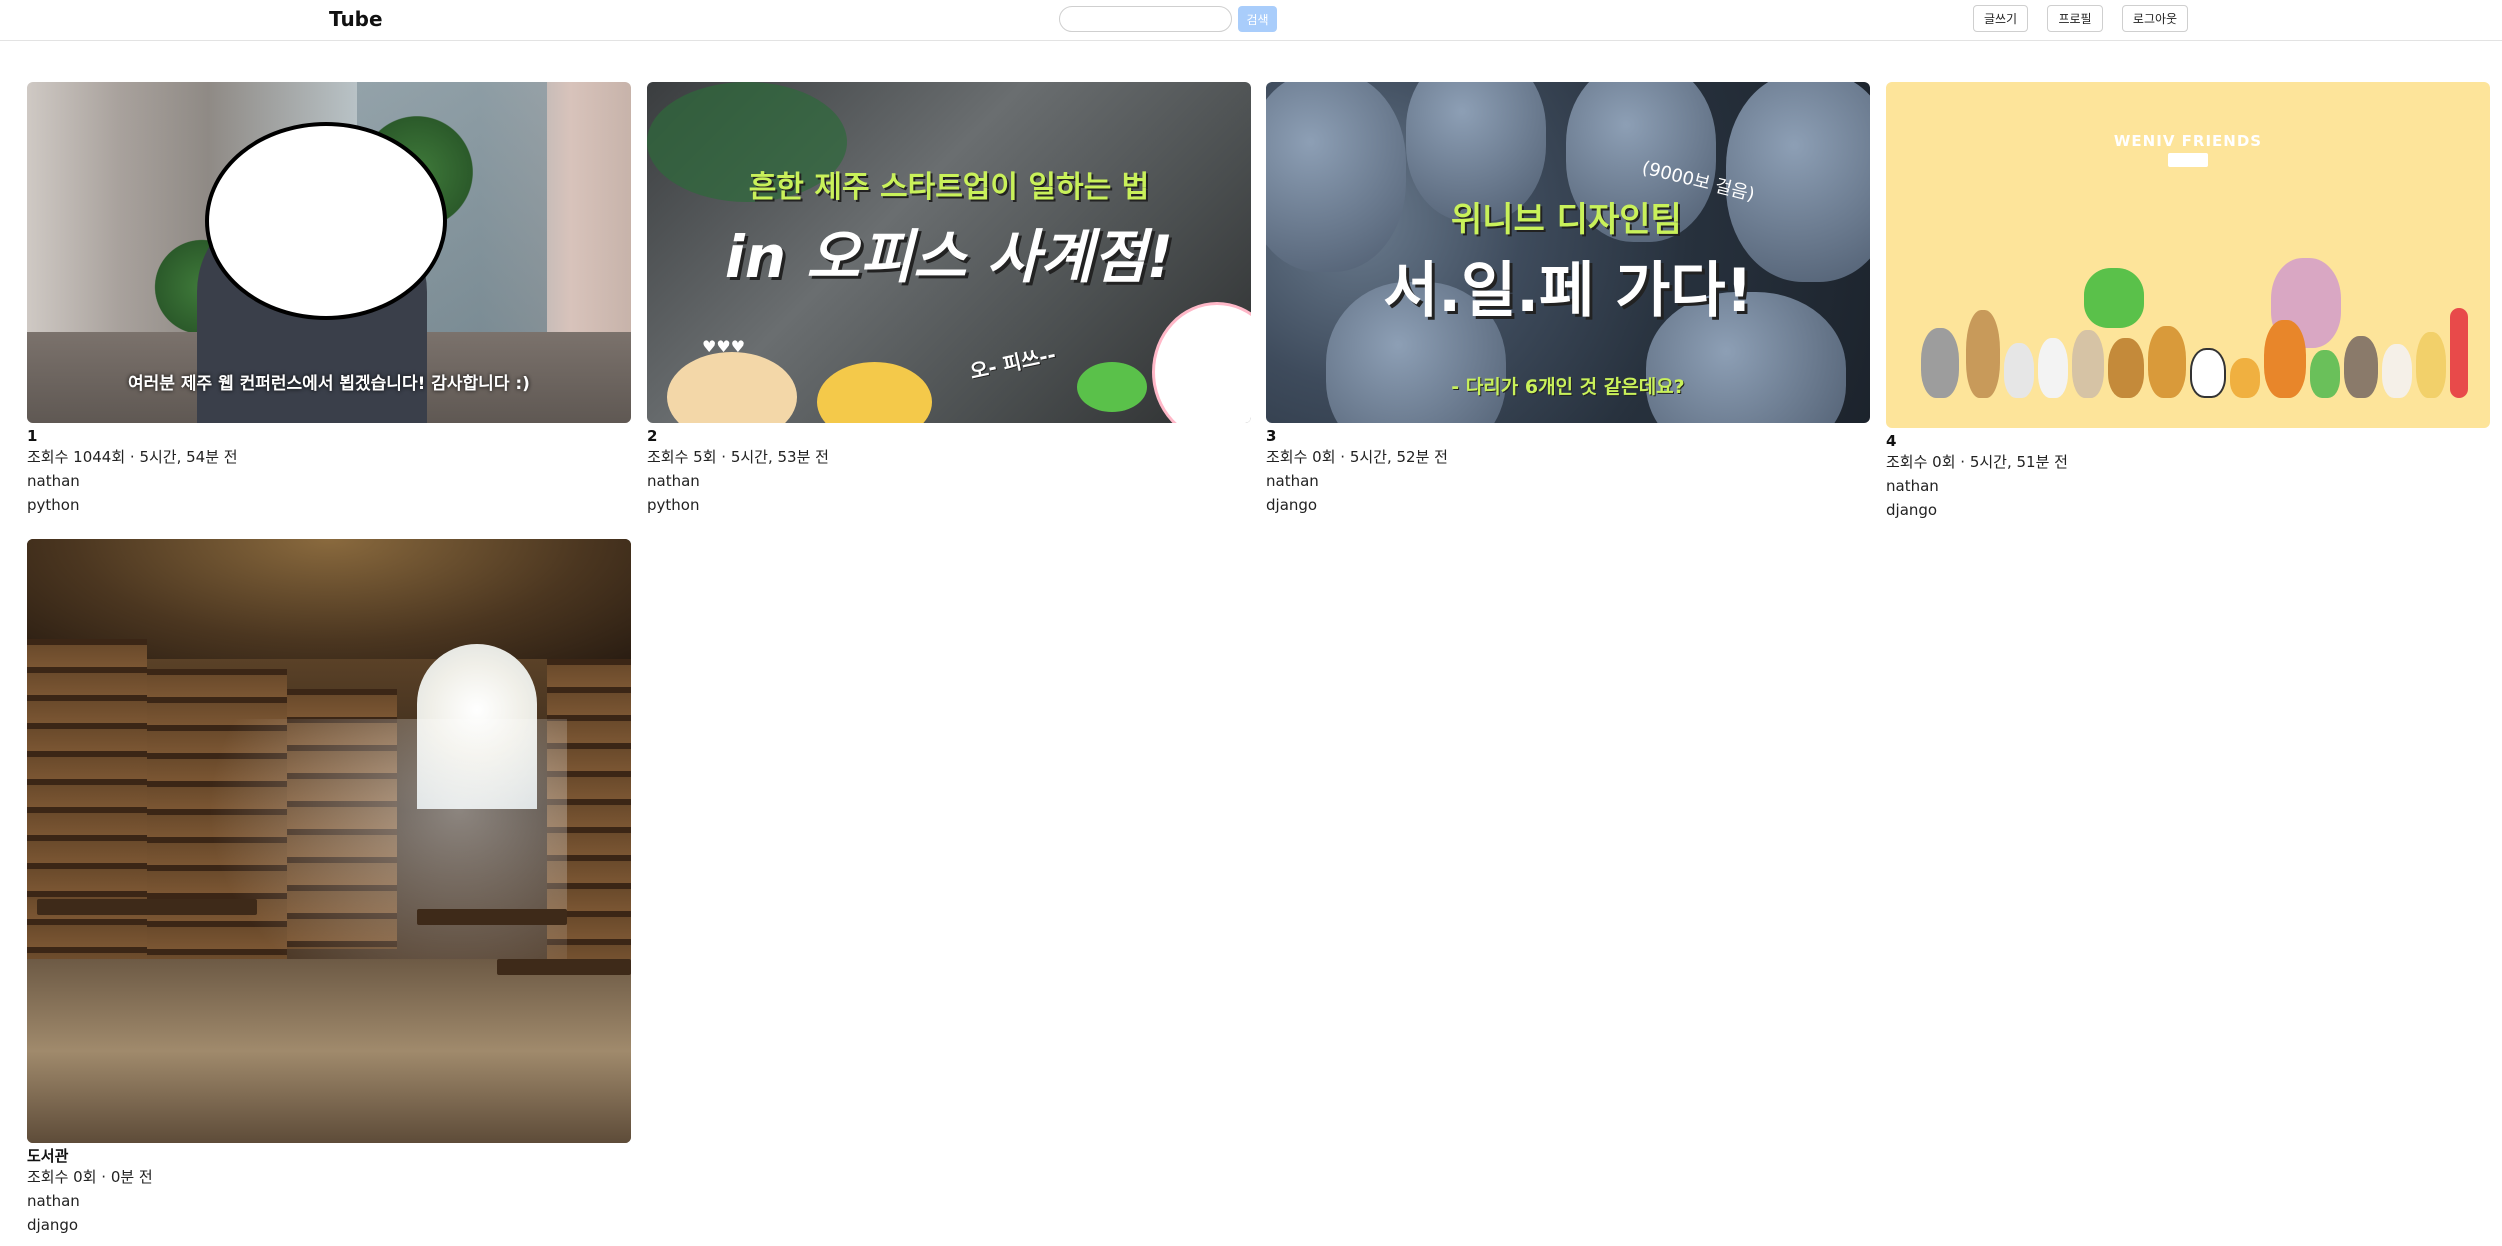 The height and width of the screenshot is (1246, 2502). I want to click on thumbnail-bottom-text: - 다리가 6개인 것 같은데요?, so click(1568, 387).